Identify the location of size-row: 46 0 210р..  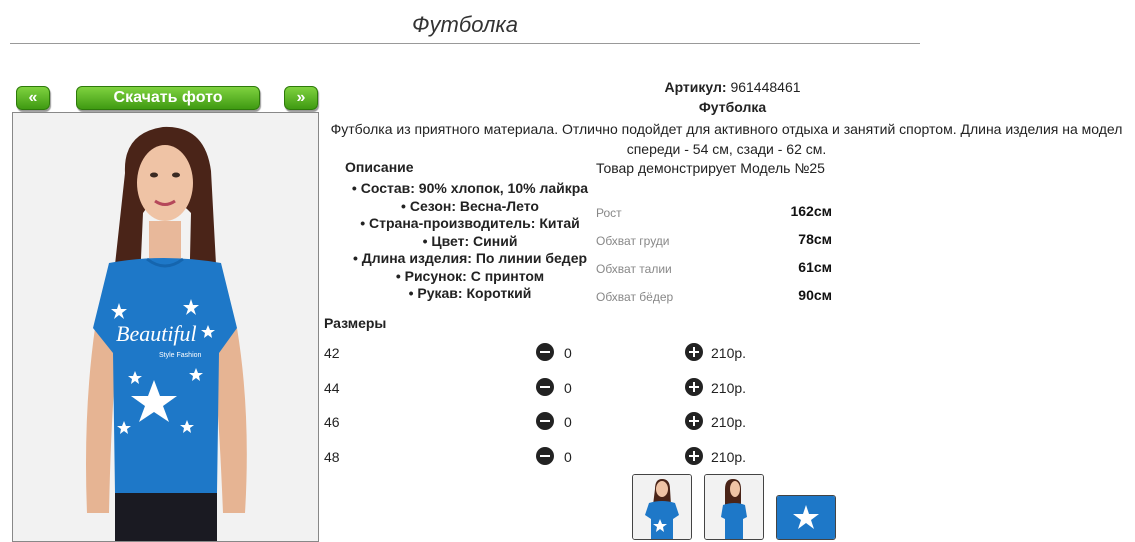
(554, 423).